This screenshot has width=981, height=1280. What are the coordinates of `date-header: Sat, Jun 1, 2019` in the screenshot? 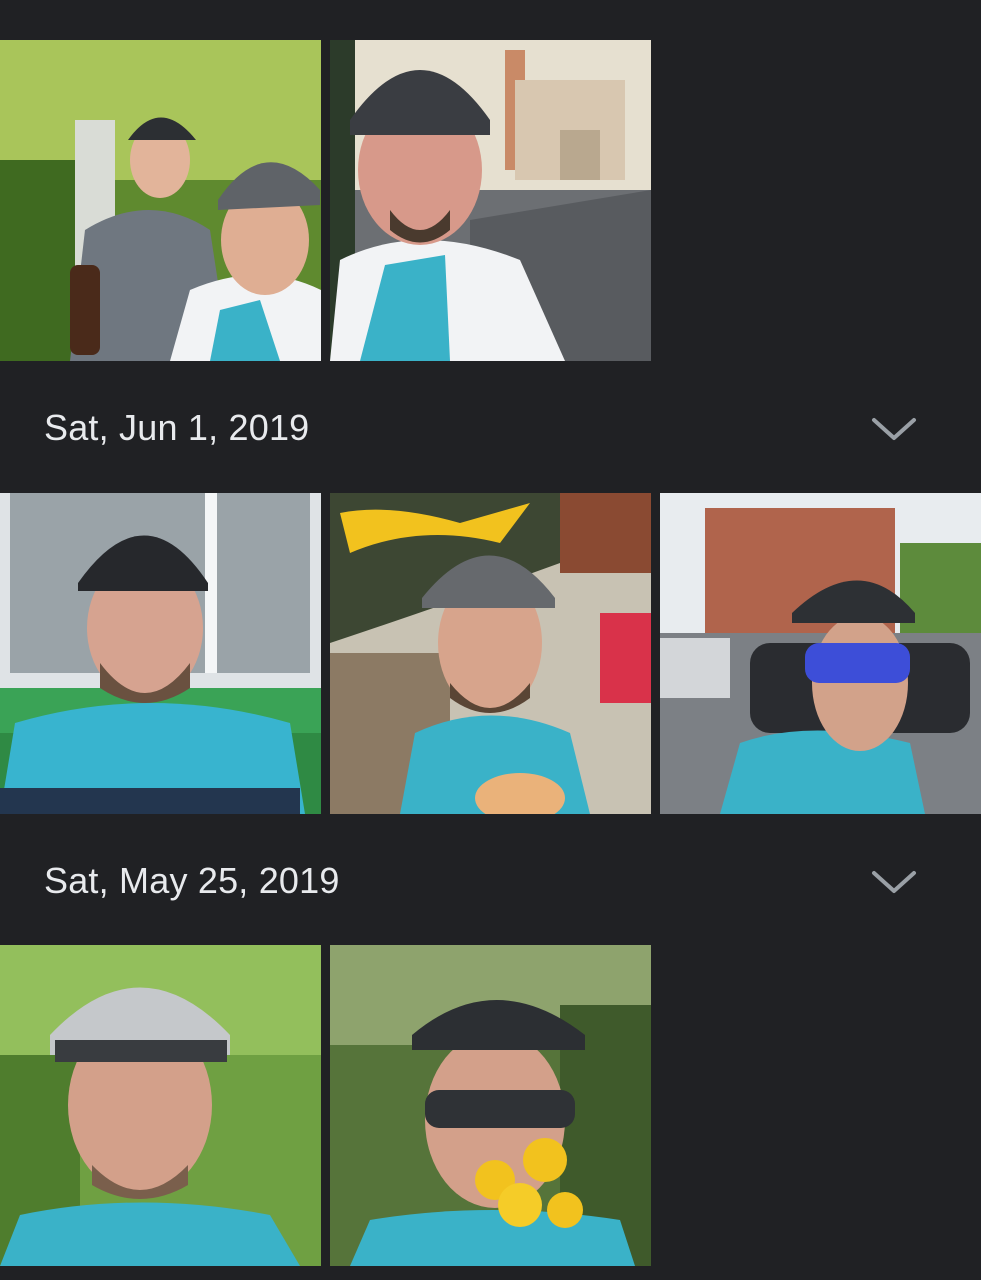 It's located at (490, 427).